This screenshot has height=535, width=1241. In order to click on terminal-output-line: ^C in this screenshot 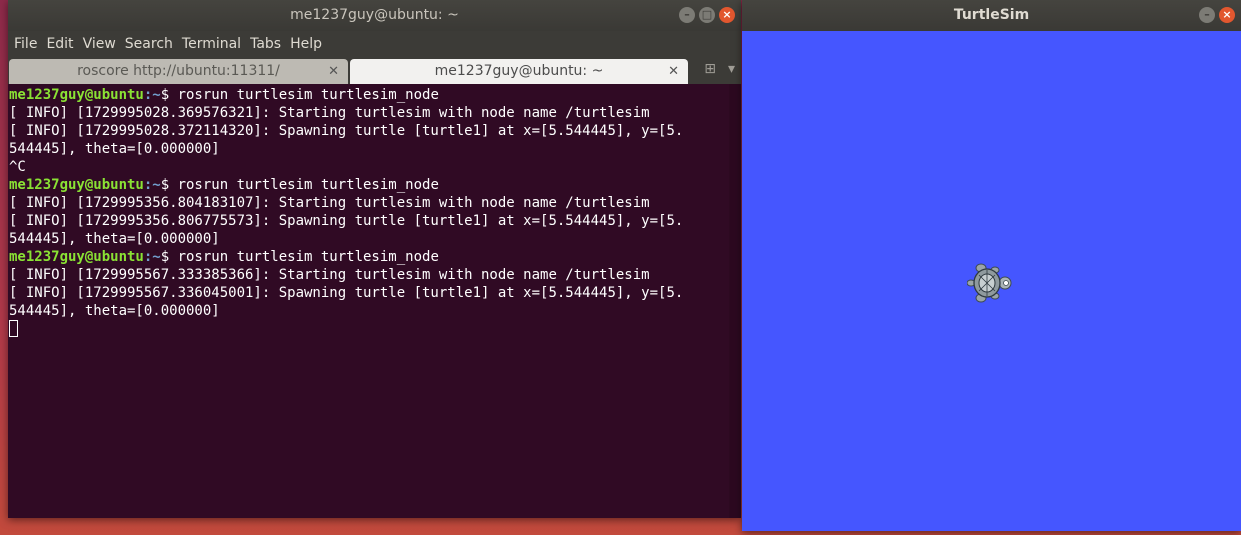, I will do `click(17, 167)`.